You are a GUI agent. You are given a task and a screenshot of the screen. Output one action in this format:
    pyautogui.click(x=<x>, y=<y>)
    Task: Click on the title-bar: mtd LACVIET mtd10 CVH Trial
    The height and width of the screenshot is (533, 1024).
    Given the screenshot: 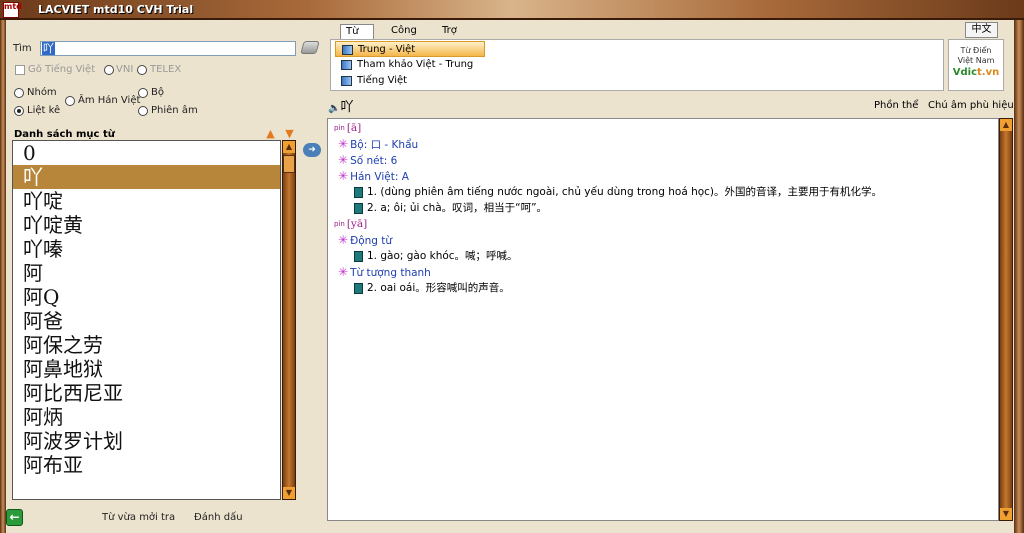 What is the action you would take?
    pyautogui.click(x=512, y=10)
    